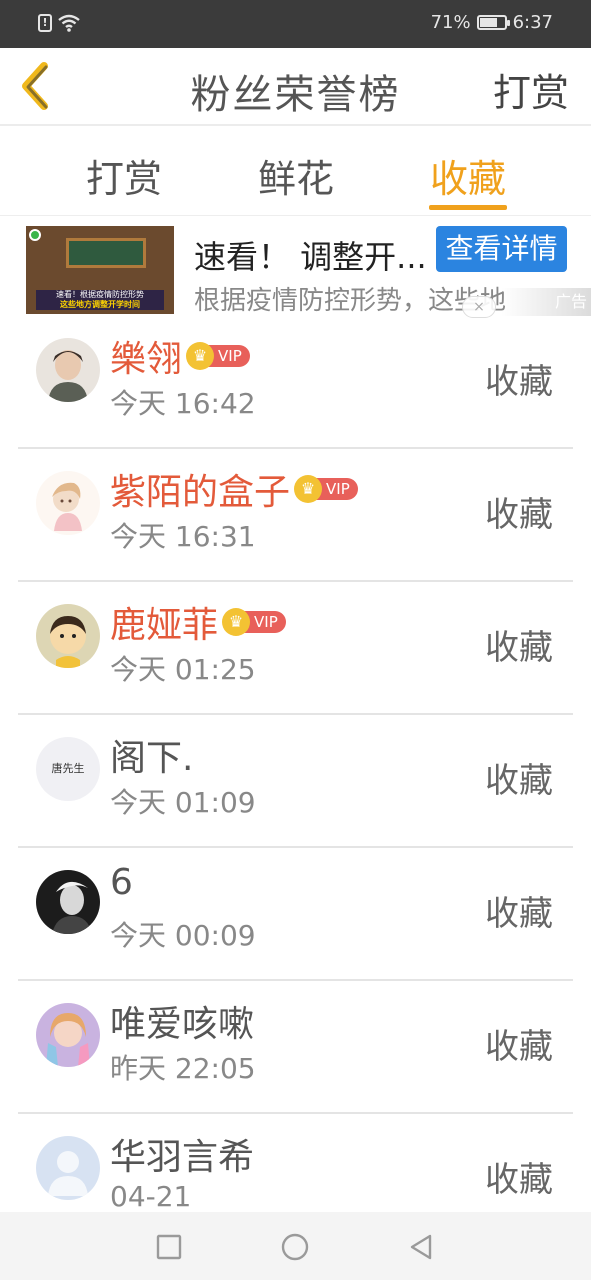 This screenshot has width=591, height=1280. Describe the element at coordinates (295, 382) in the screenshot. I see `list-item: 樂翎 ♛ VIP 今天 16:42 收藏` at that location.